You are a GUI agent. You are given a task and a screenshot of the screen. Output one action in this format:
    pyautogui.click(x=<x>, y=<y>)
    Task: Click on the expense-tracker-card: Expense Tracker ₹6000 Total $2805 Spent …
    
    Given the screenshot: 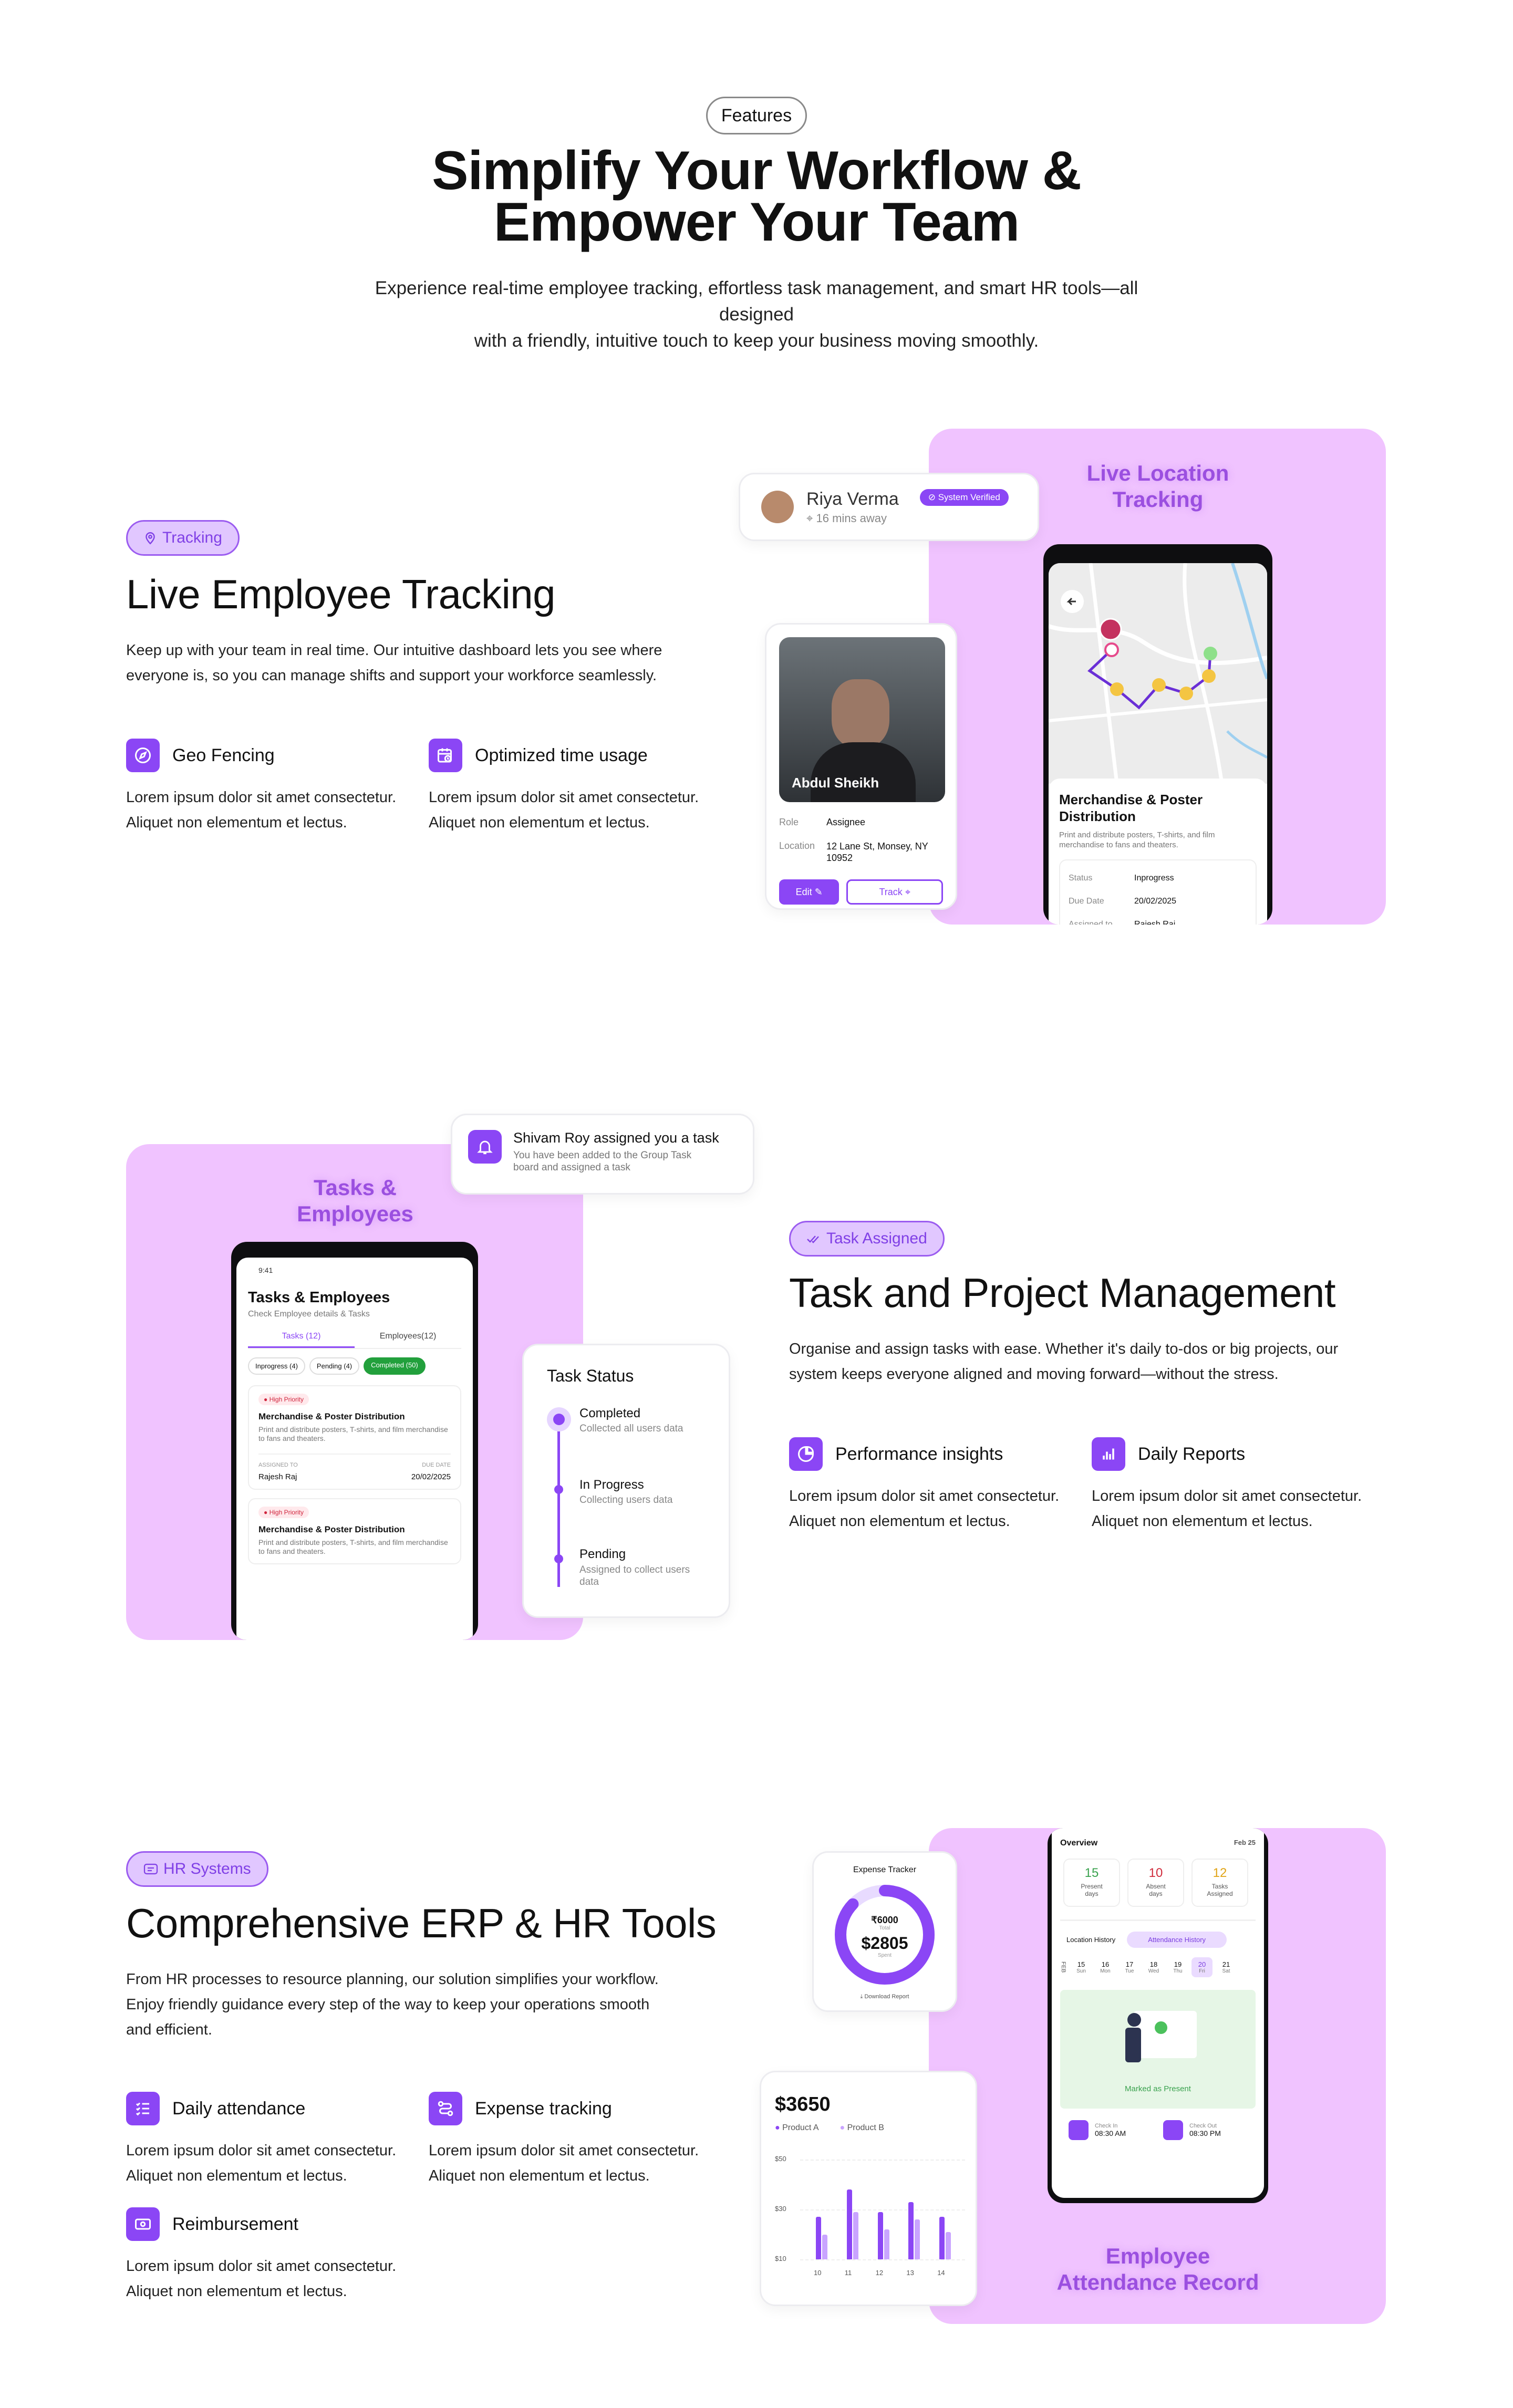 What is the action you would take?
    pyautogui.click(x=884, y=1931)
    